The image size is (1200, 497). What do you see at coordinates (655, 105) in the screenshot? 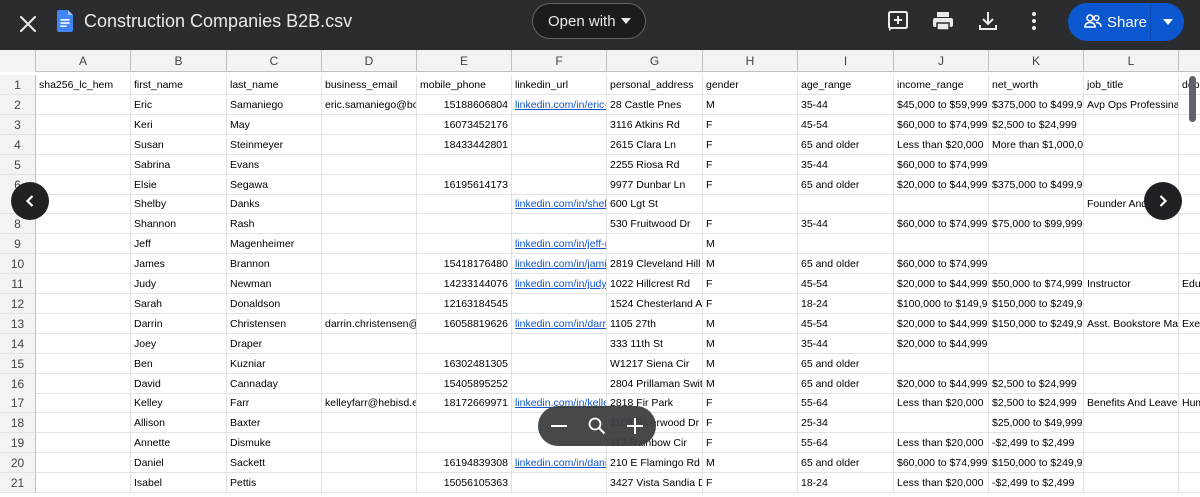
I see `table-cell: 28 Castle Pnes` at bounding box center [655, 105].